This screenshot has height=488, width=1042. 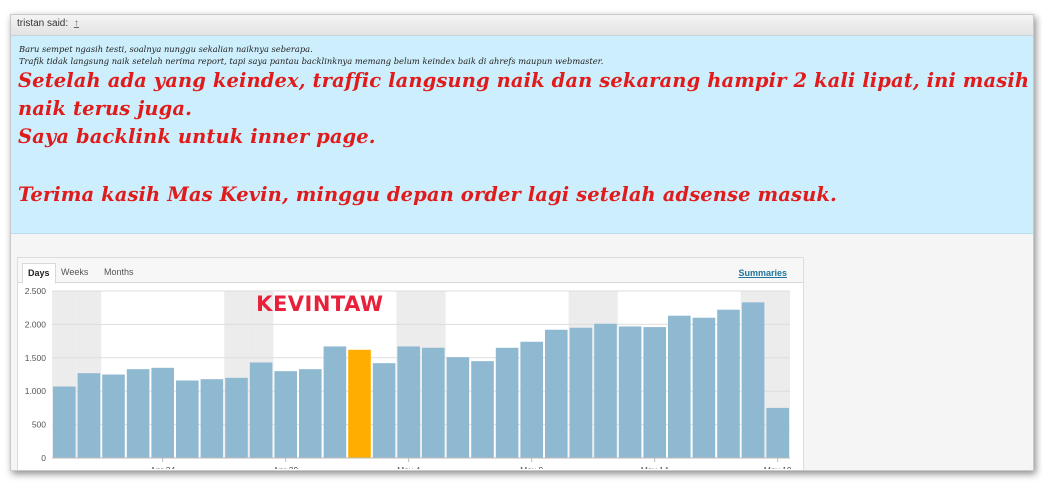 I want to click on x-tick-label: Apr 29, so click(x=285, y=467).